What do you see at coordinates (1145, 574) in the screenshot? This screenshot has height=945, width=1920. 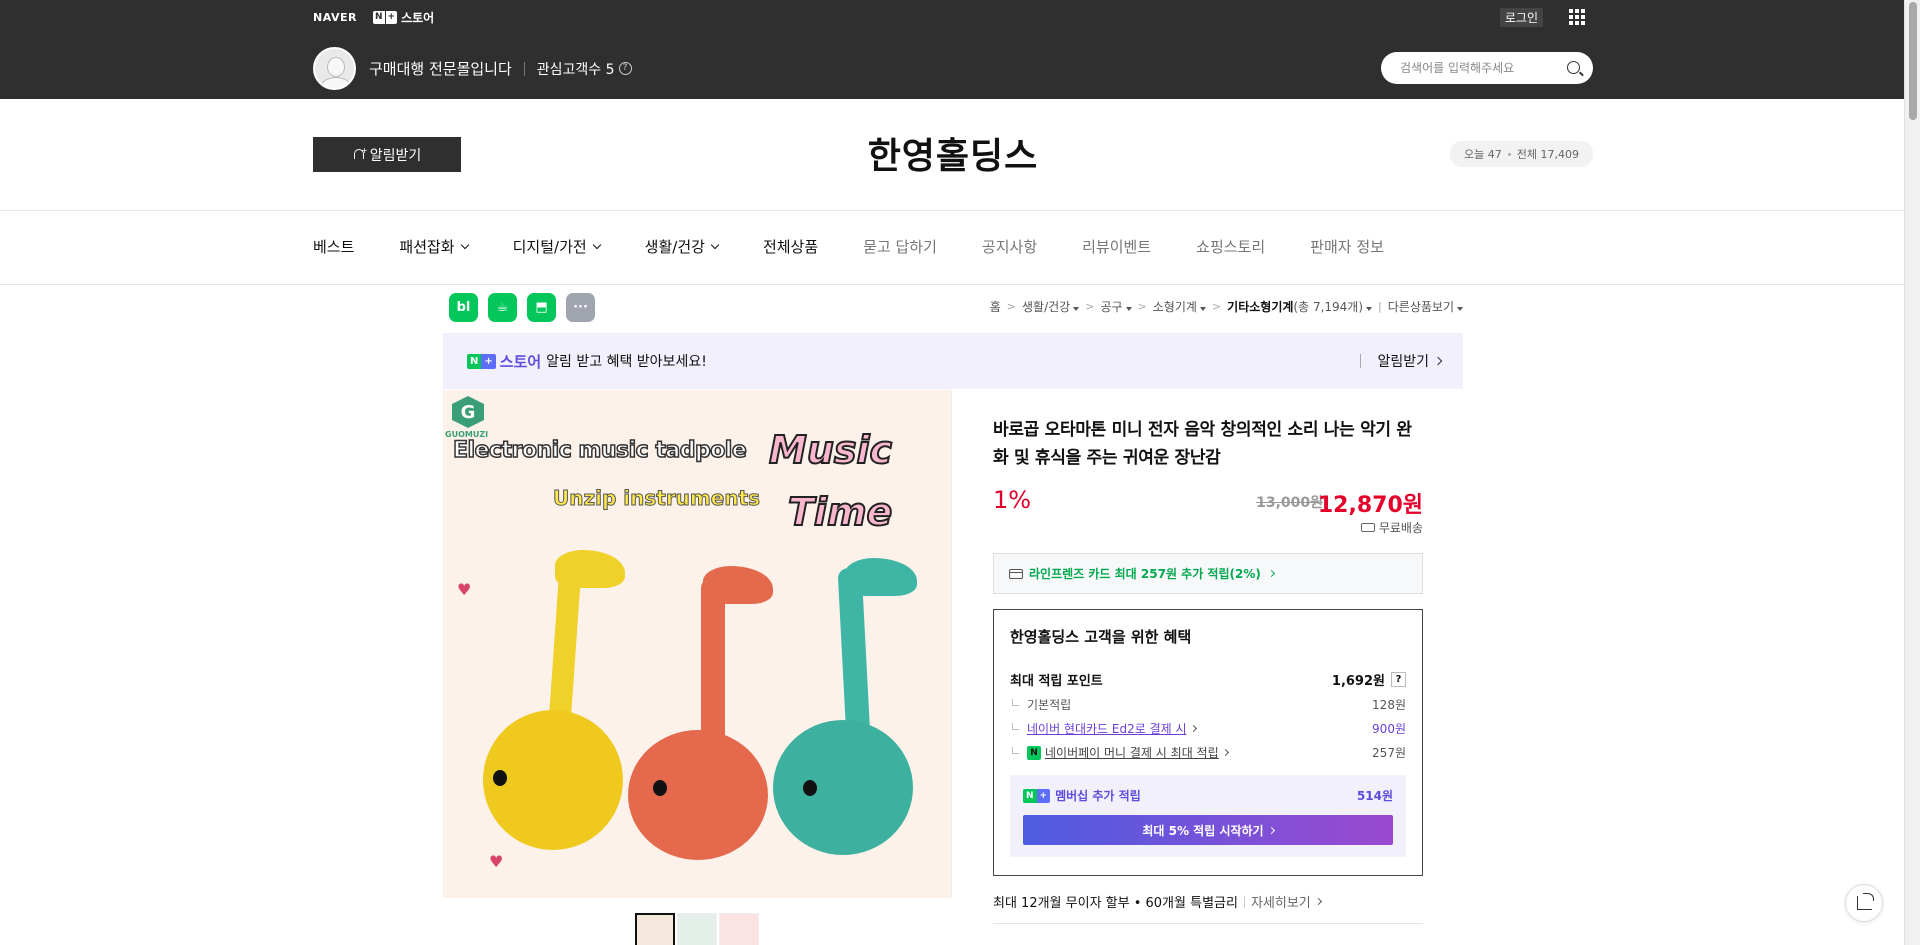 I see `card-benefit-label: 라인프렌즈 카드 최대 257원 추가 적립(2%)` at bounding box center [1145, 574].